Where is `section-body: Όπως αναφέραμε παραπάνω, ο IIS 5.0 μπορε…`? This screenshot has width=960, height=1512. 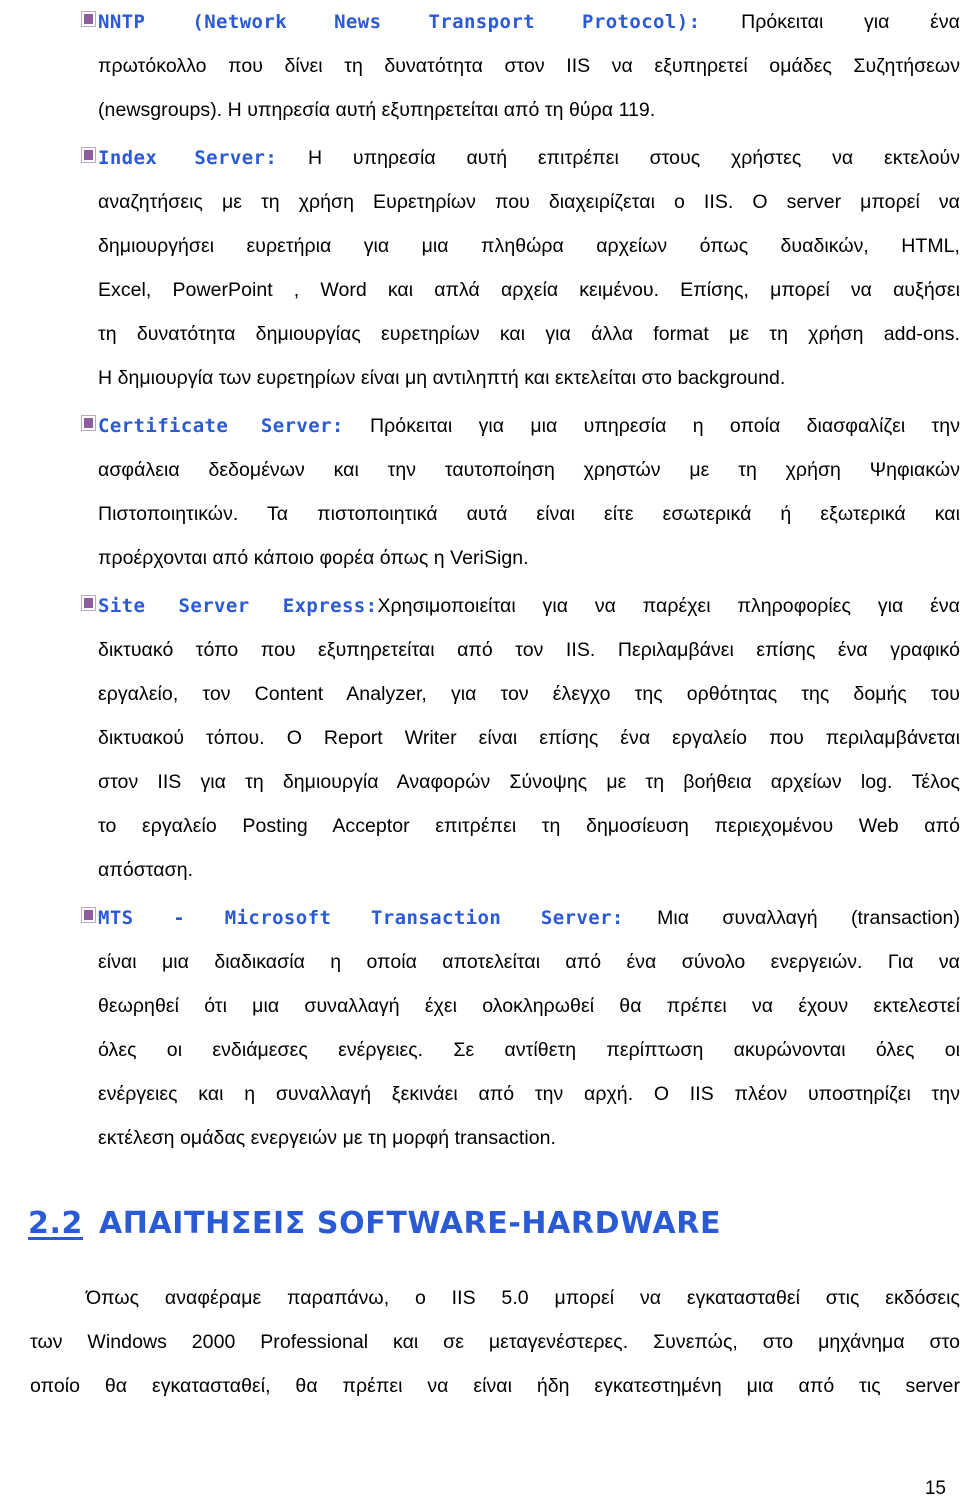 section-body: Όπως αναφέραμε παραπάνω, ο IIS 5.0 μπορε… is located at coordinates (495, 1342).